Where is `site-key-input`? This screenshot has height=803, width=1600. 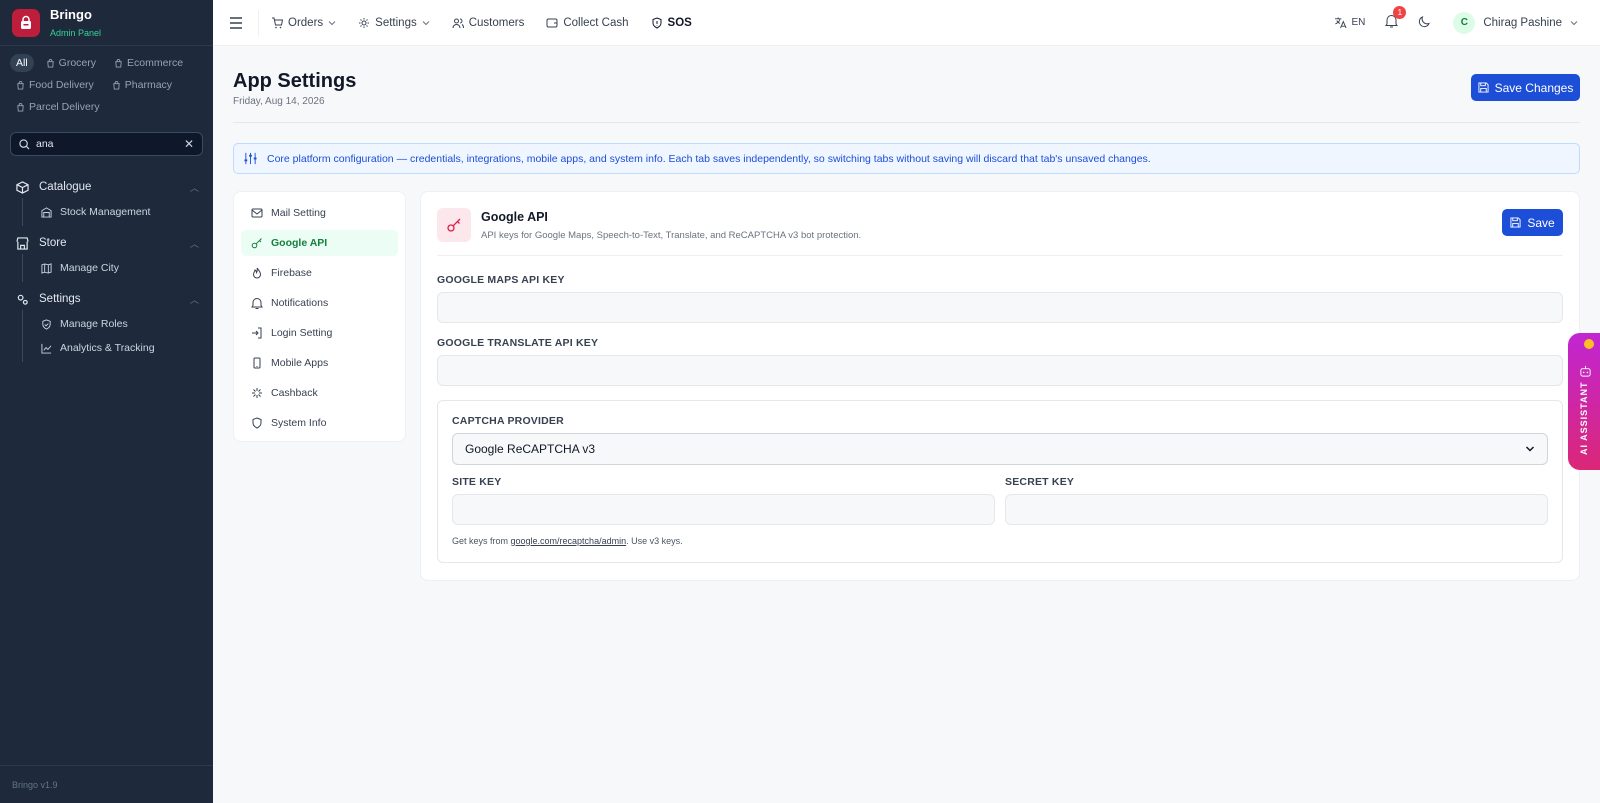 site-key-input is located at coordinates (723, 509).